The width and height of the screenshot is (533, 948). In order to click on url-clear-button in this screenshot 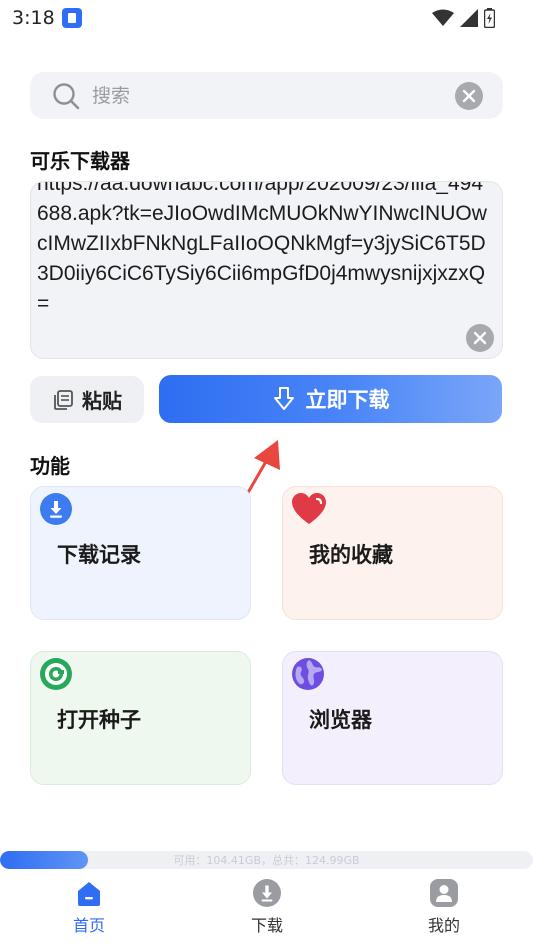, I will do `click(480, 338)`.